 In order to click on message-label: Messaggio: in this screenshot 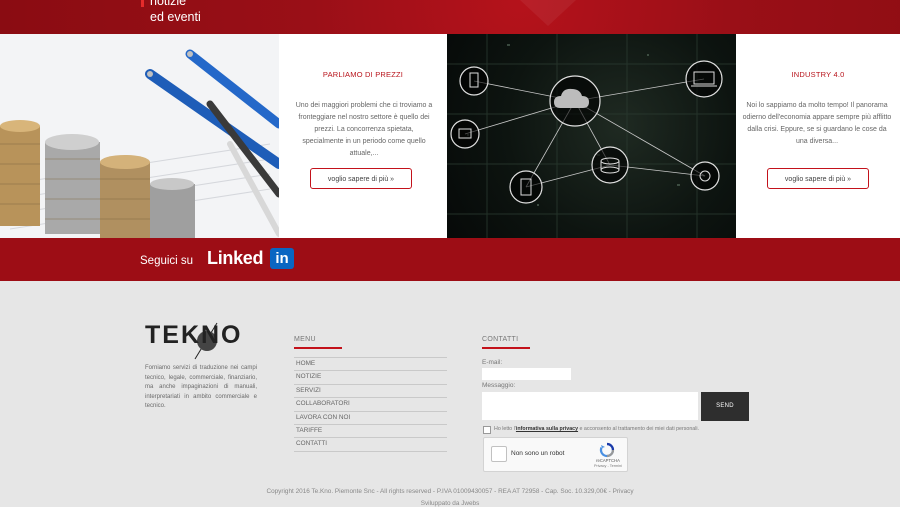, I will do `click(499, 385)`.